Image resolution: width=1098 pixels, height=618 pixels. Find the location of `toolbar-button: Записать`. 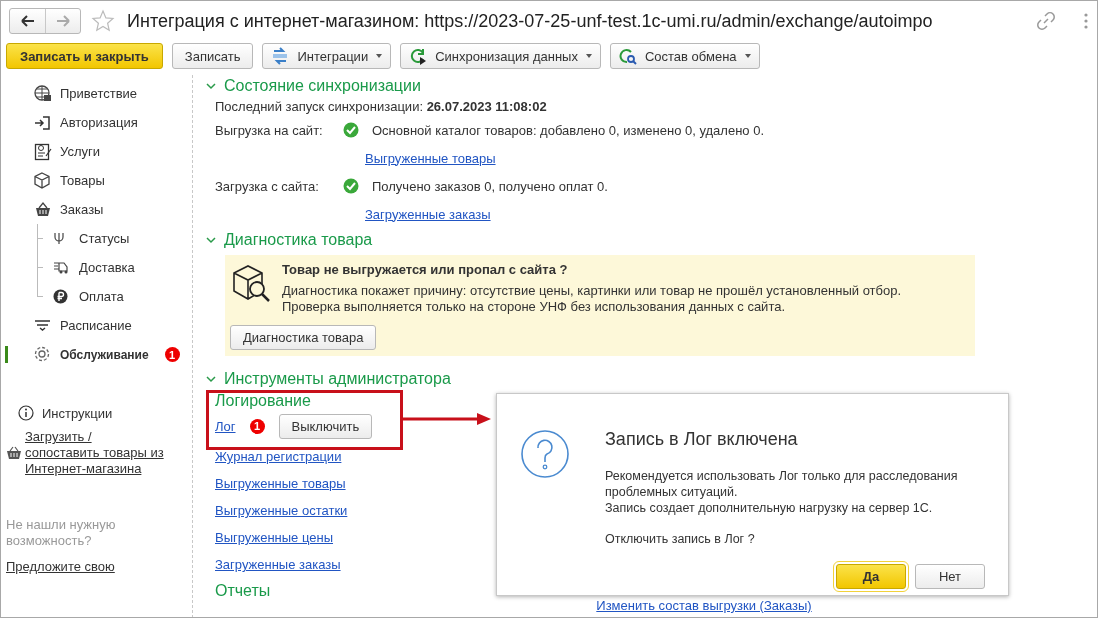

toolbar-button: Записать is located at coordinates (212, 56).